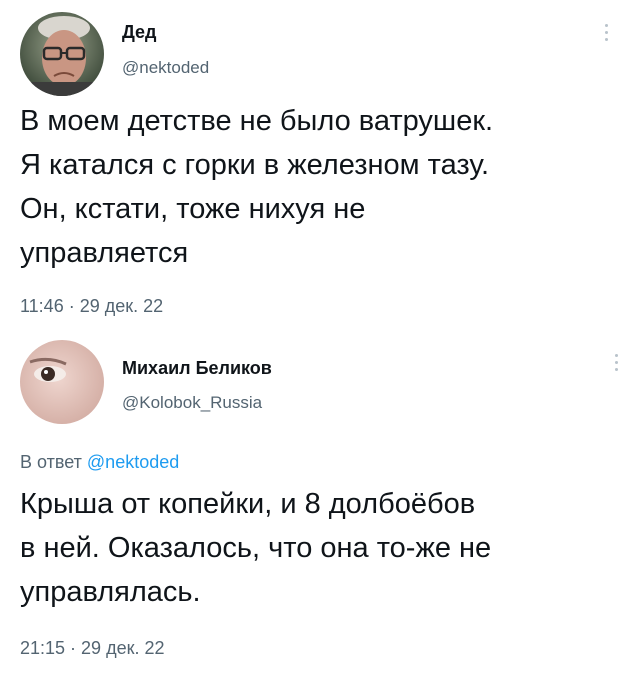 This screenshot has width=640, height=677. I want to click on reply-context: В ответ @nektoded, so click(99, 462).